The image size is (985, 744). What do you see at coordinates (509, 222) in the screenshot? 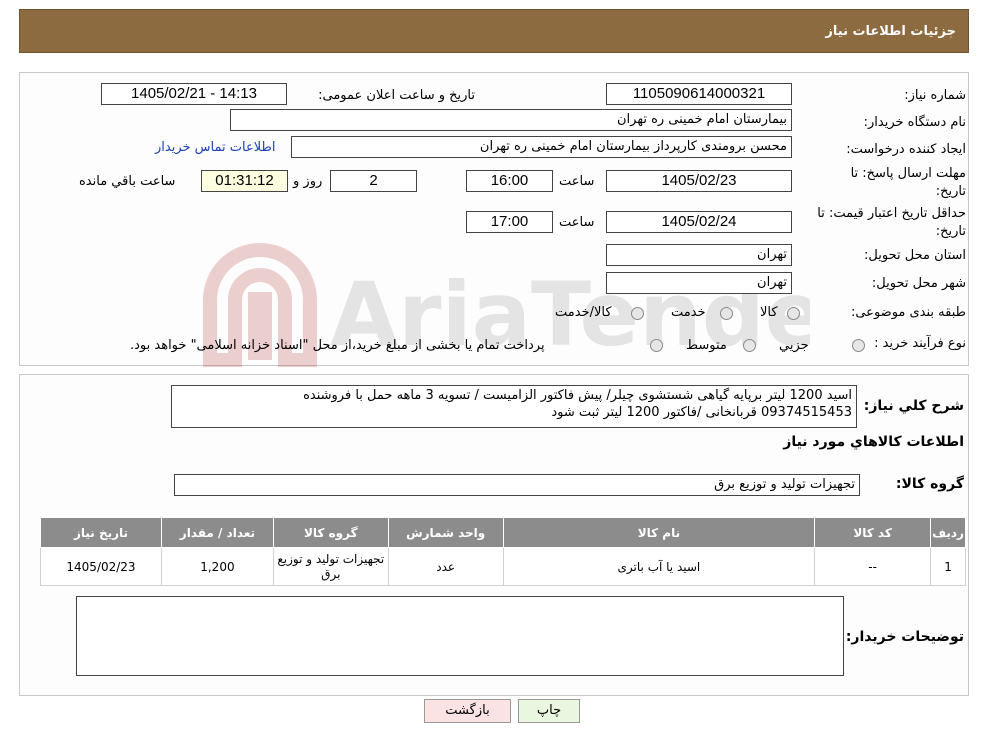
I see `validity-time-field: 17:00` at bounding box center [509, 222].